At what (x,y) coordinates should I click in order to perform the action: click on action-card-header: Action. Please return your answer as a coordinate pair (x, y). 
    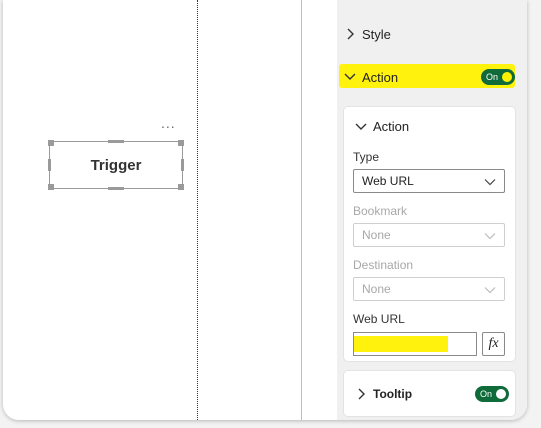
    Looking at the image, I should click on (381, 126).